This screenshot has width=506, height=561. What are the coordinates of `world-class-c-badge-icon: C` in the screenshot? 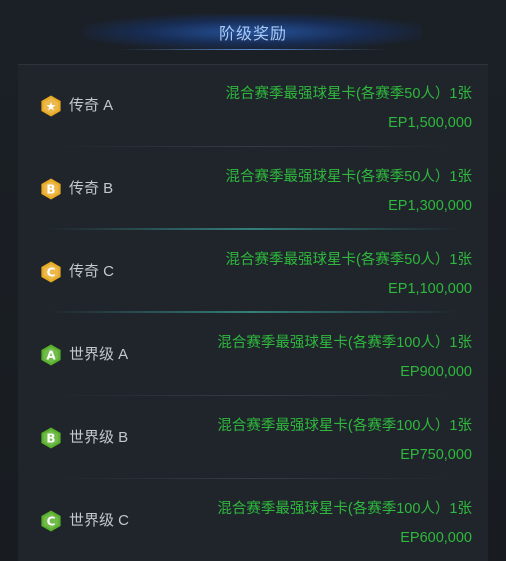 It's located at (51, 521).